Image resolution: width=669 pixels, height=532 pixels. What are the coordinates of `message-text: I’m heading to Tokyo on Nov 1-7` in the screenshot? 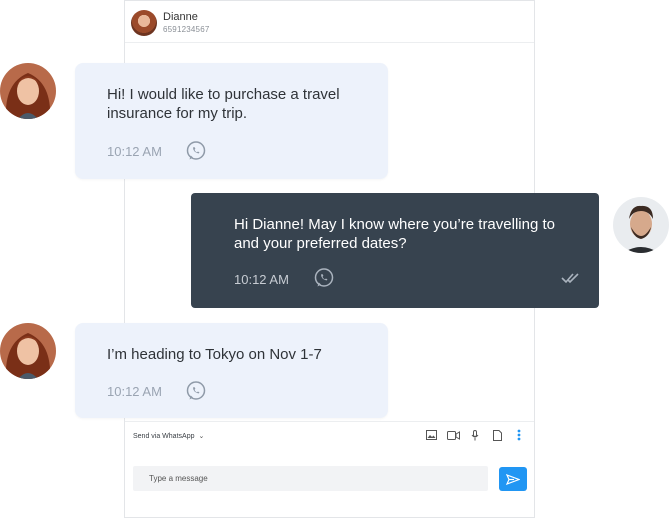 It's located at (214, 354).